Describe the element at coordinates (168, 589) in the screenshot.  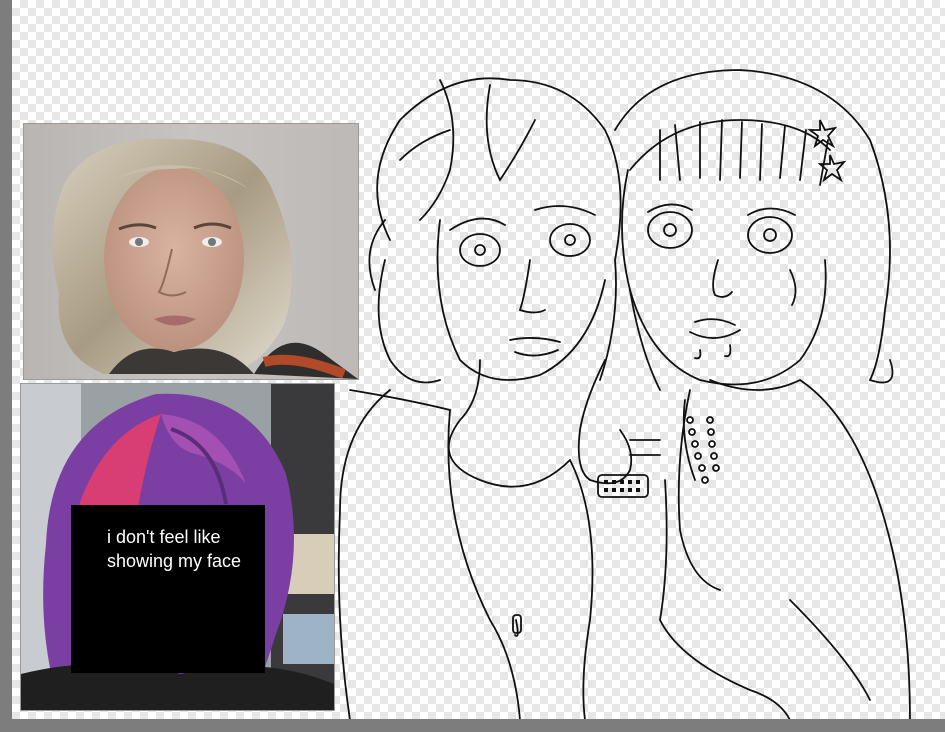
I see `face-cover-box: i don't feel like showing my face` at that location.